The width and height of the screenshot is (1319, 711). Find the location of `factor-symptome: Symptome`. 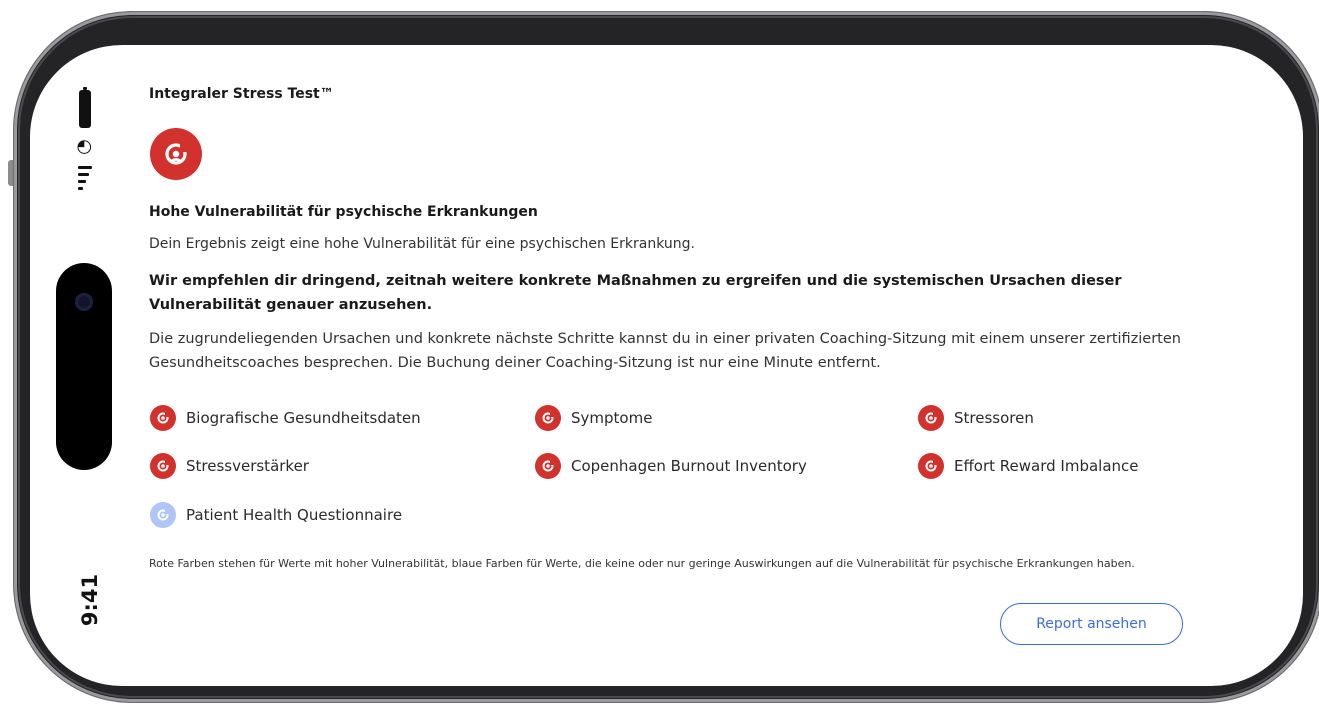

factor-symptome: Symptome is located at coordinates (593, 418).